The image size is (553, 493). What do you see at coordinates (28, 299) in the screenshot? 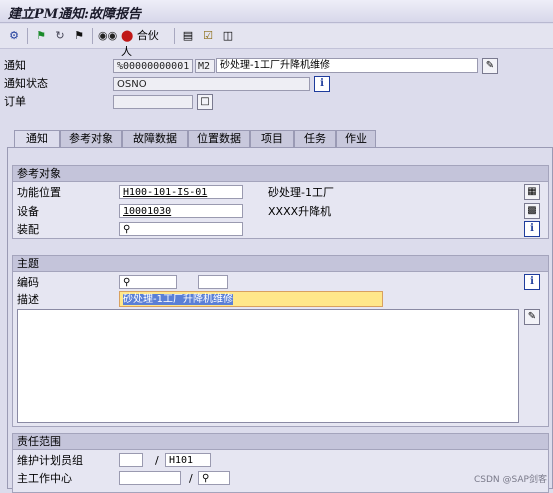
I see `description-label: 描述` at bounding box center [28, 299].